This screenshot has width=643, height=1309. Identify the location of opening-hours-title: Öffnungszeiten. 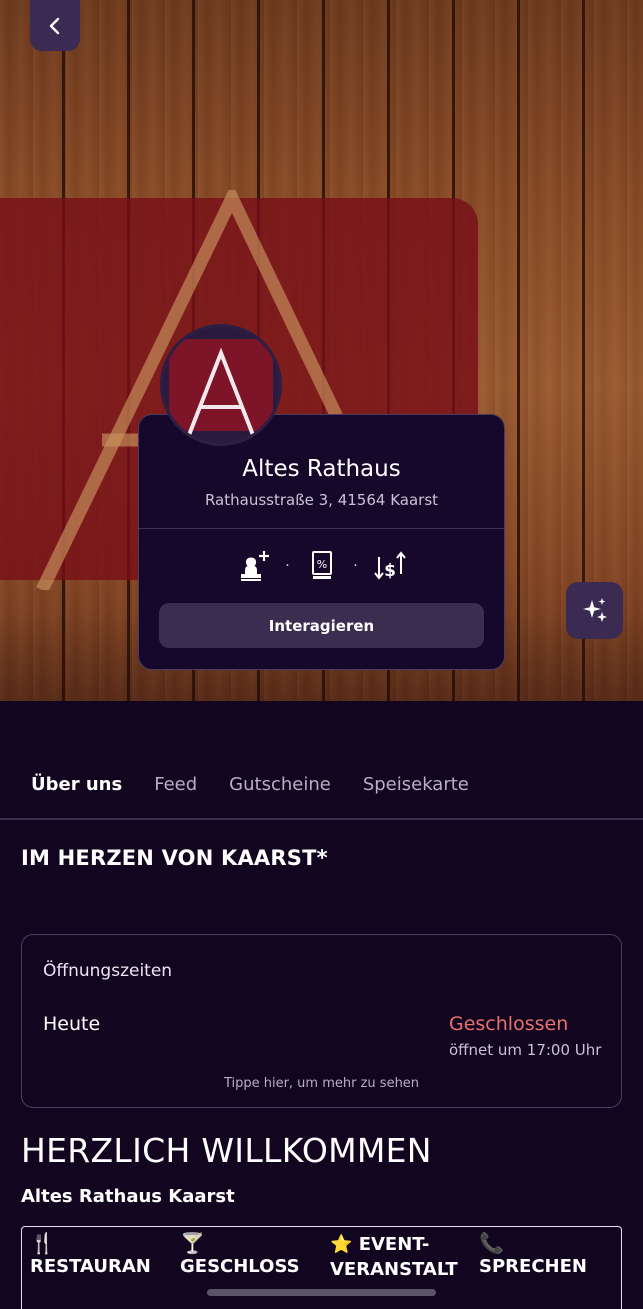
(108, 971).